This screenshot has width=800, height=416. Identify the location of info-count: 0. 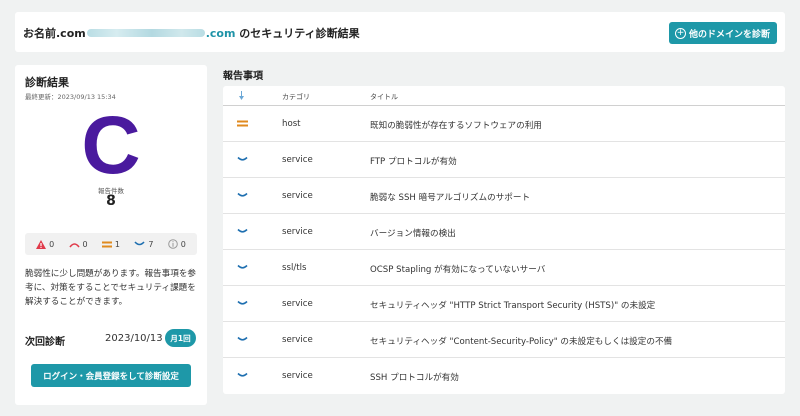
(183, 244).